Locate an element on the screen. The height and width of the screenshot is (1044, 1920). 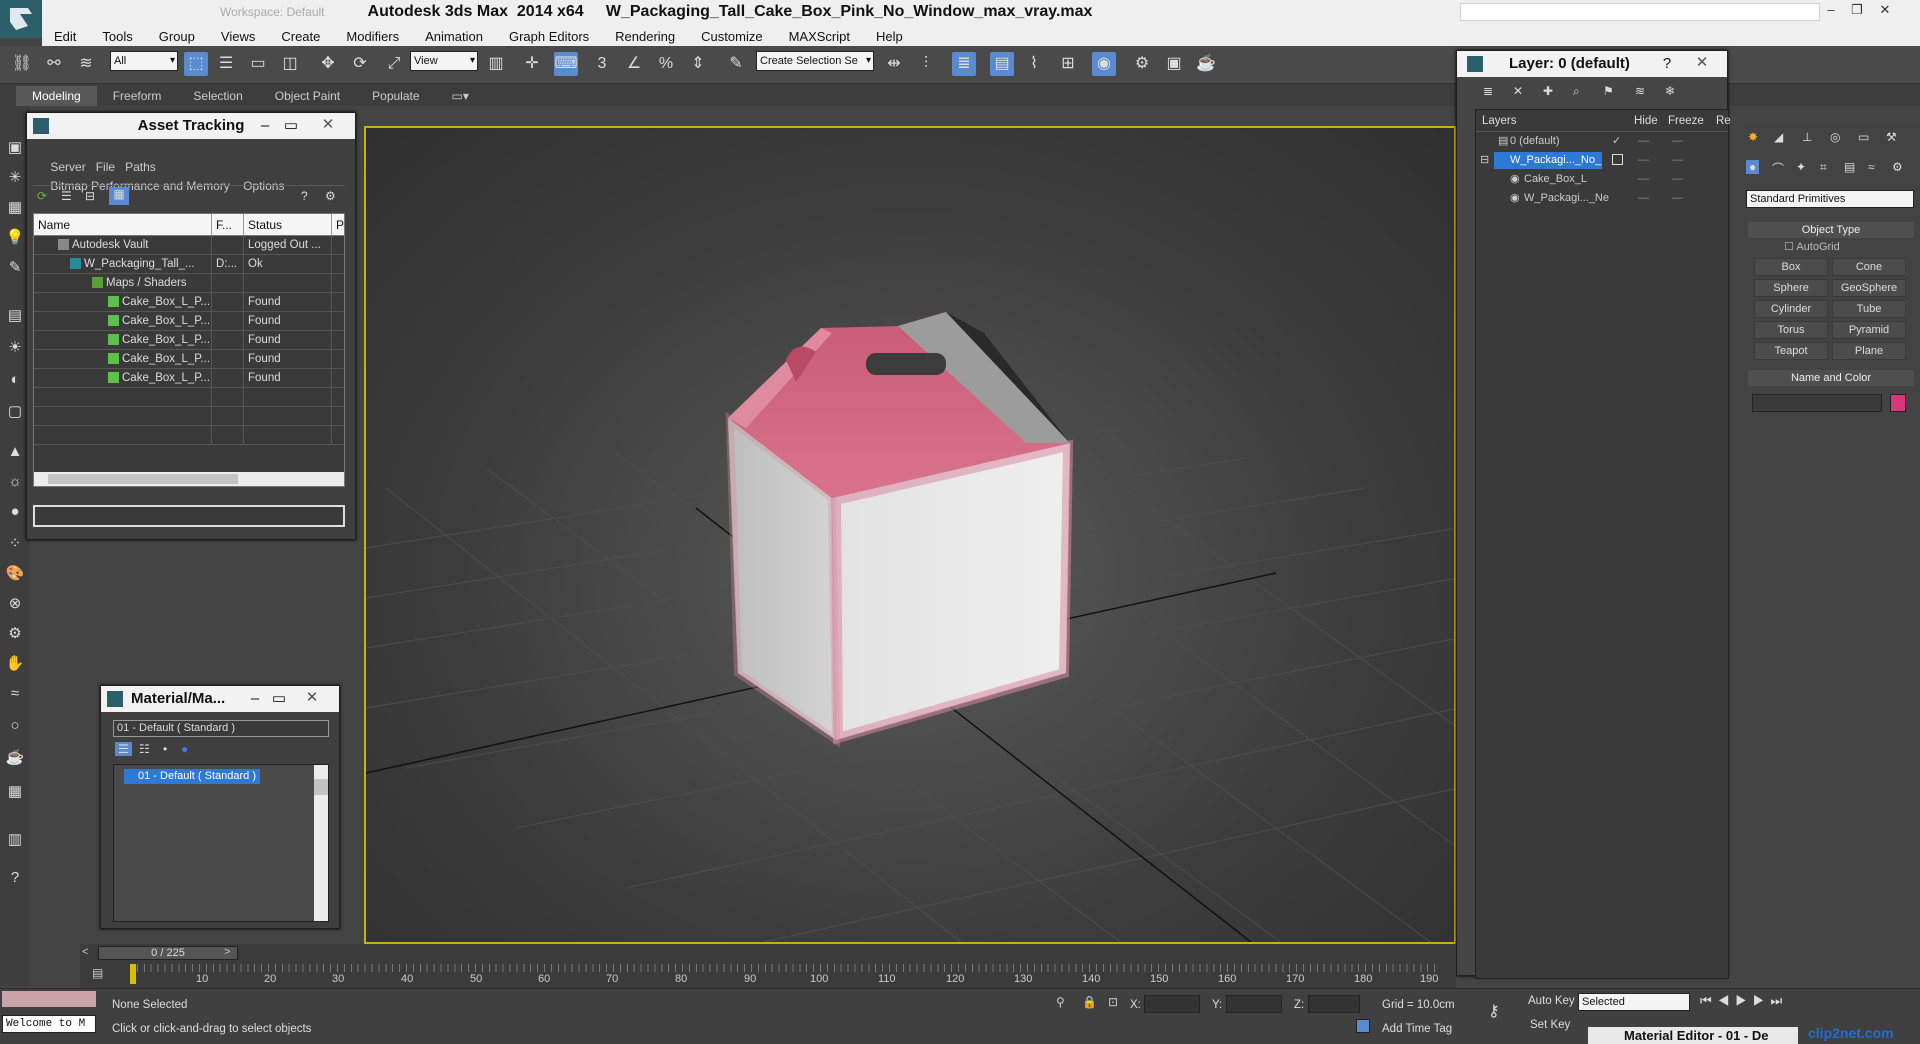
menu-help: Help is located at coordinates (889, 36).